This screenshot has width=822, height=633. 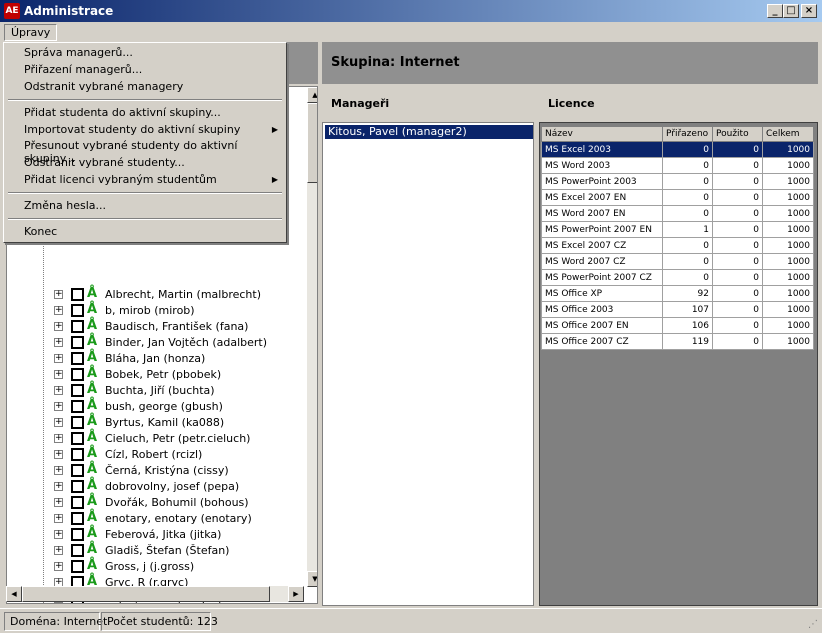 I want to click on list-item: + Å Bláha, Jan (honza), so click(x=157, y=358).